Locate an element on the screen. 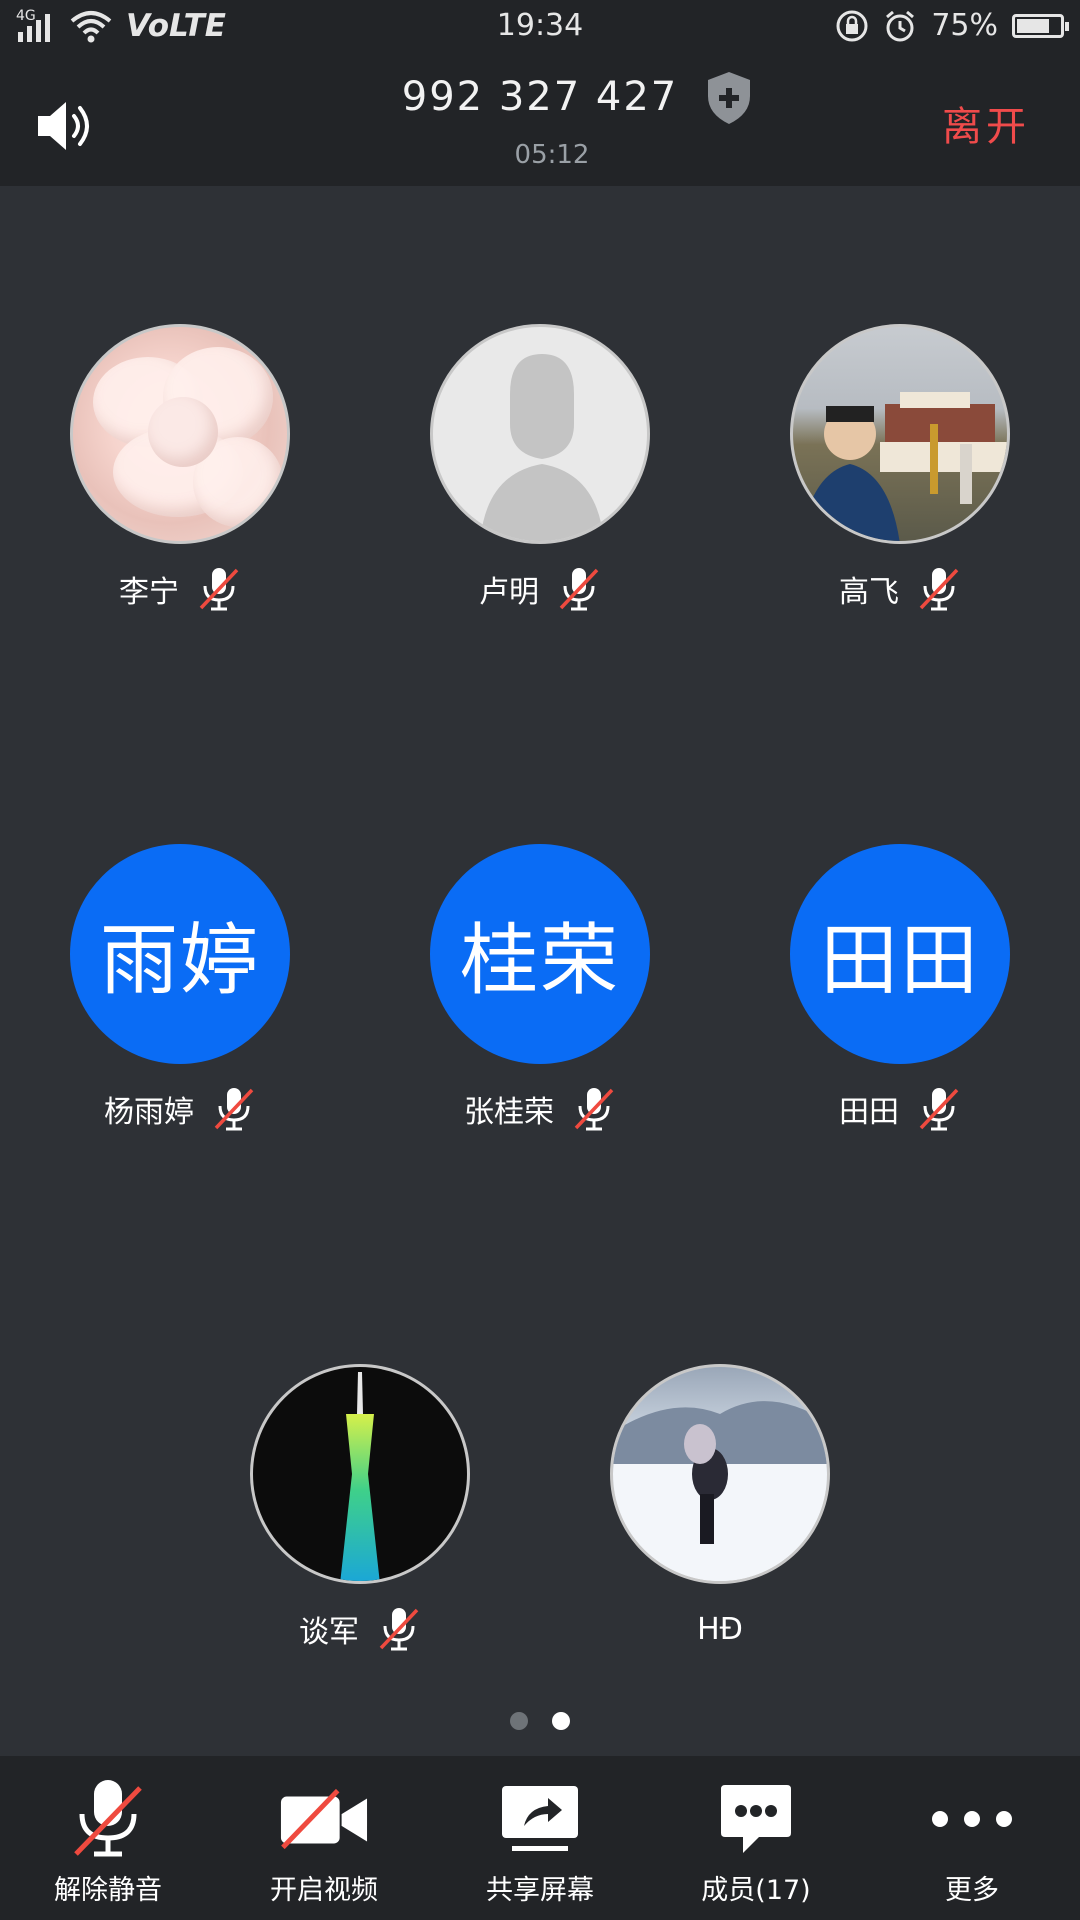 This screenshot has height=1920, width=1080. name-row: 卢明 is located at coordinates (540, 589).